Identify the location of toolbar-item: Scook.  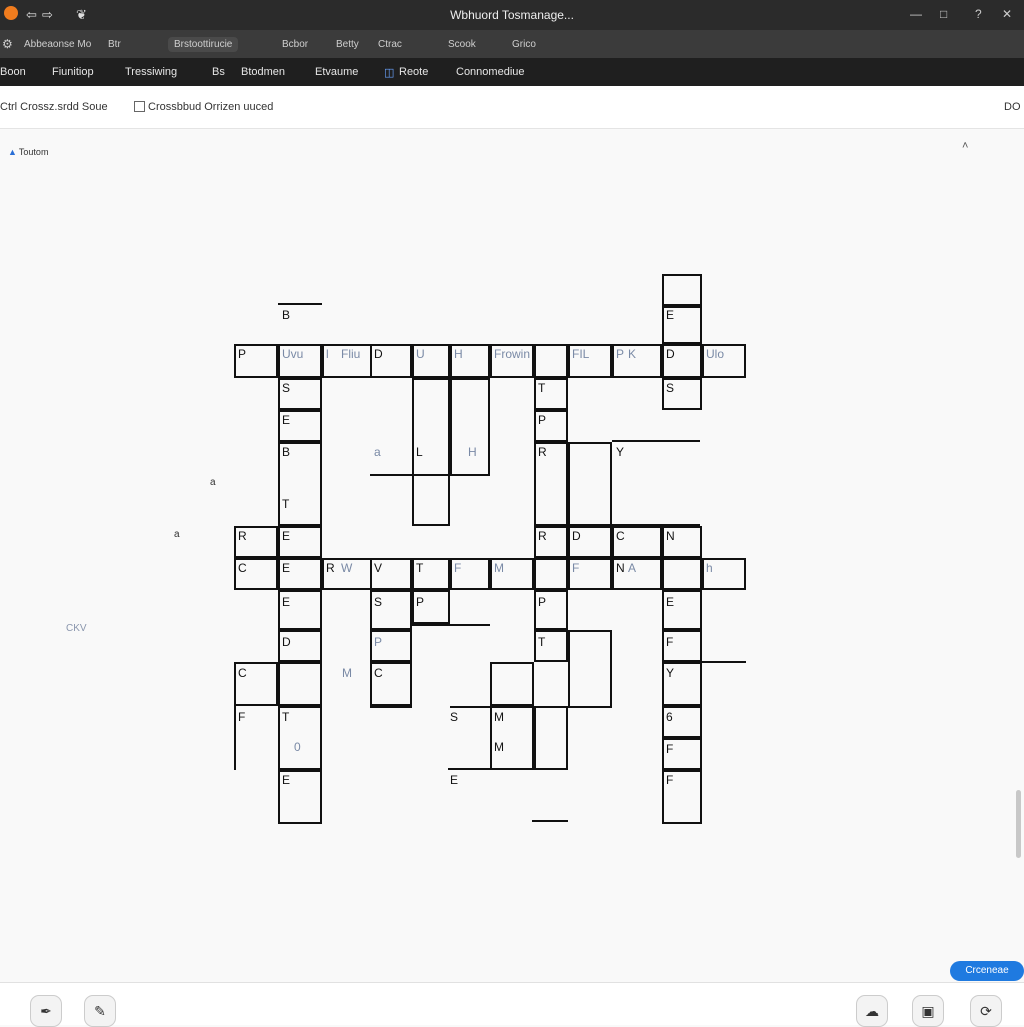
(462, 44).